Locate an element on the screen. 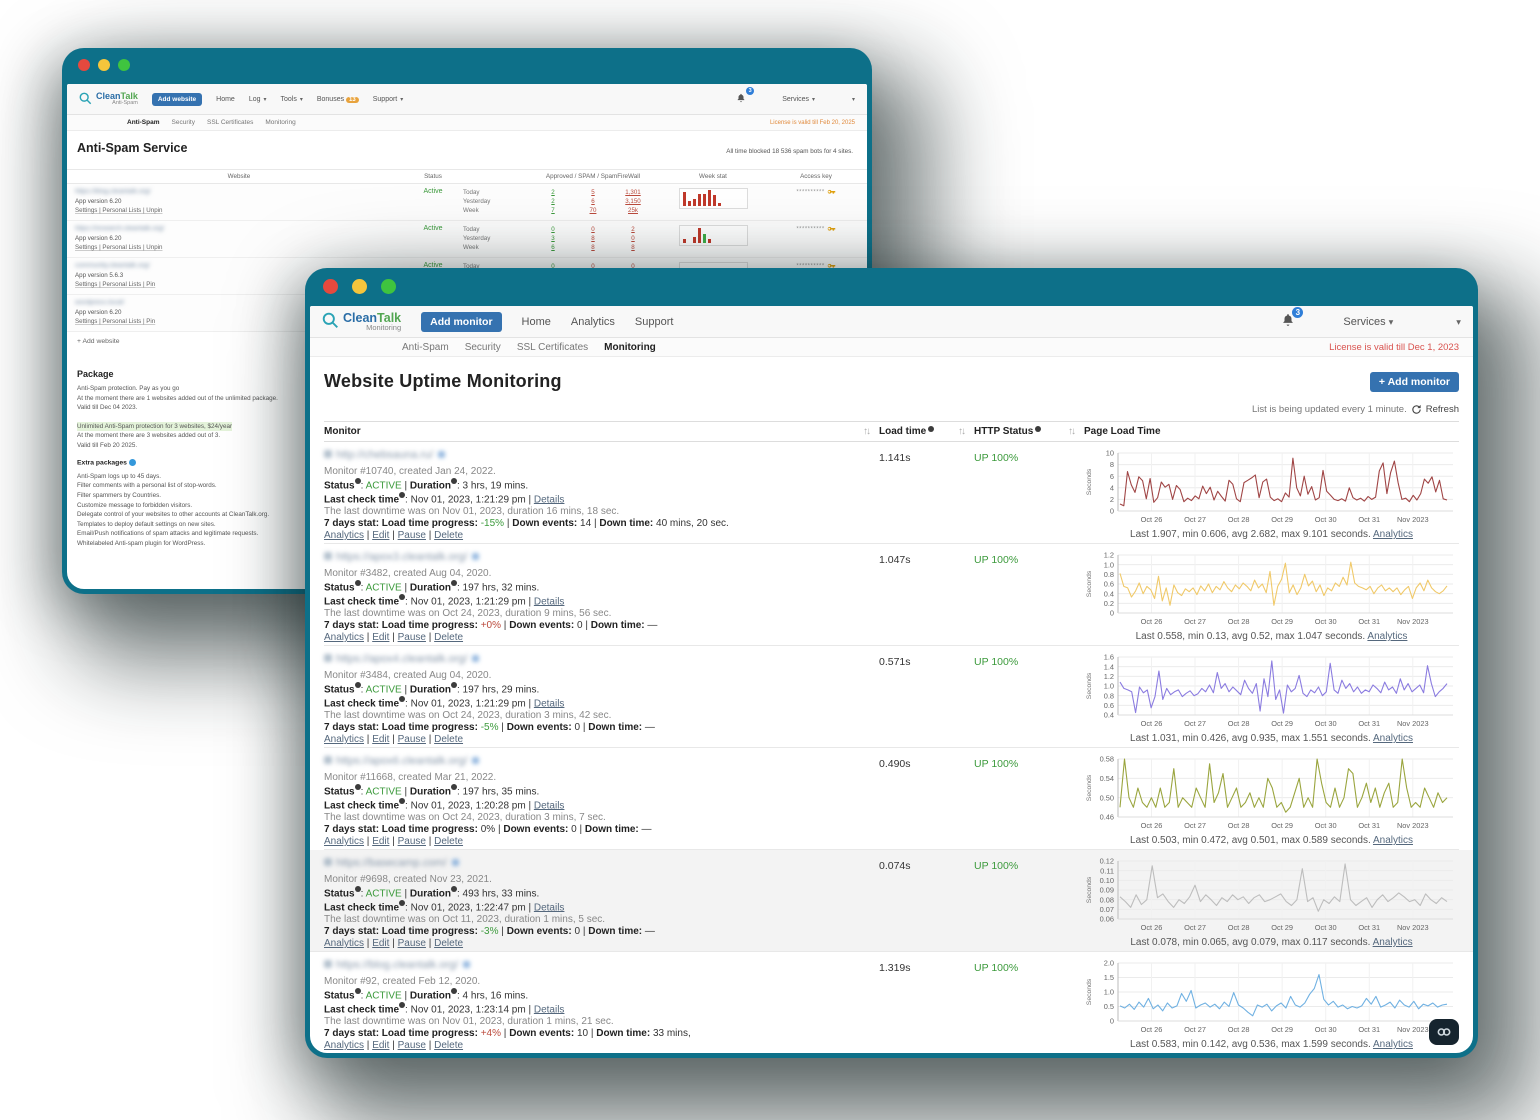 The height and width of the screenshot is (1120, 1540). website-url: https://blog.cleantalk.org/ is located at coordinates (239, 191).